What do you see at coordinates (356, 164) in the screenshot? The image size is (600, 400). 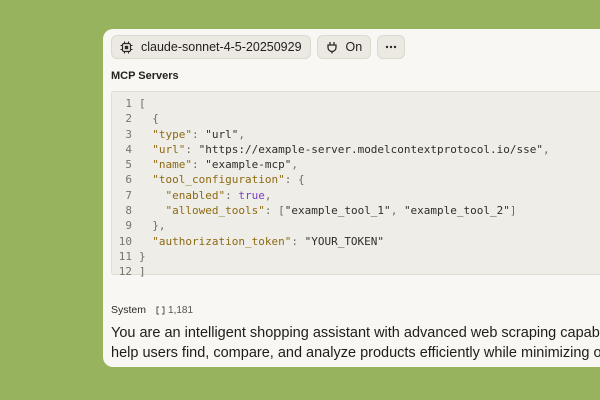 I see `code-line: 5 "name": "example-mcp",` at bounding box center [356, 164].